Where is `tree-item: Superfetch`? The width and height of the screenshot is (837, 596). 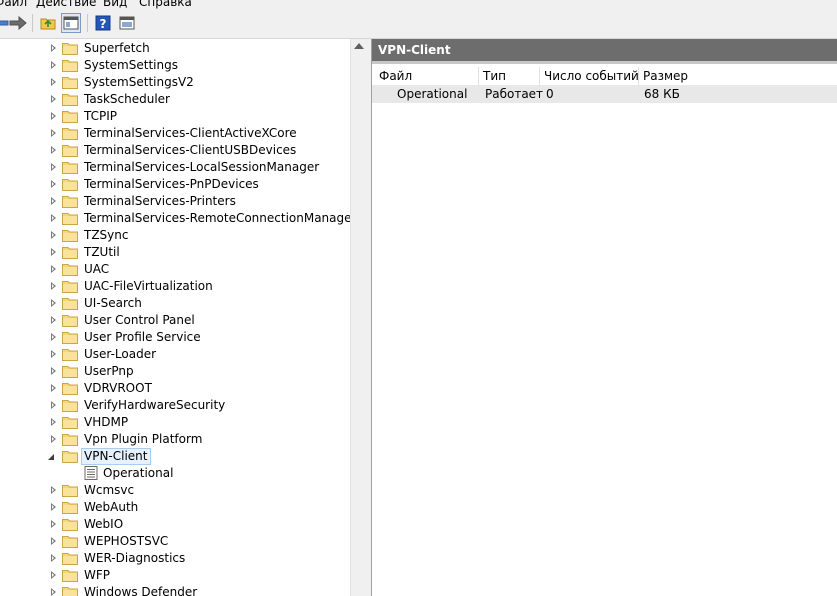 tree-item: Superfetch is located at coordinates (175, 48).